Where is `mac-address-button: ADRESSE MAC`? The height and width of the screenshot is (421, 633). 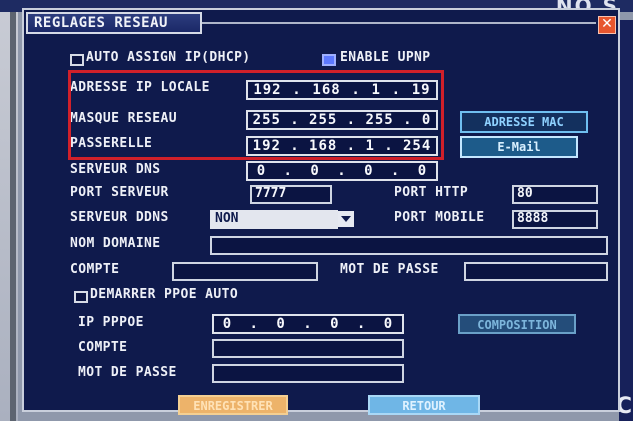 mac-address-button: ADRESSE MAC is located at coordinates (524, 122).